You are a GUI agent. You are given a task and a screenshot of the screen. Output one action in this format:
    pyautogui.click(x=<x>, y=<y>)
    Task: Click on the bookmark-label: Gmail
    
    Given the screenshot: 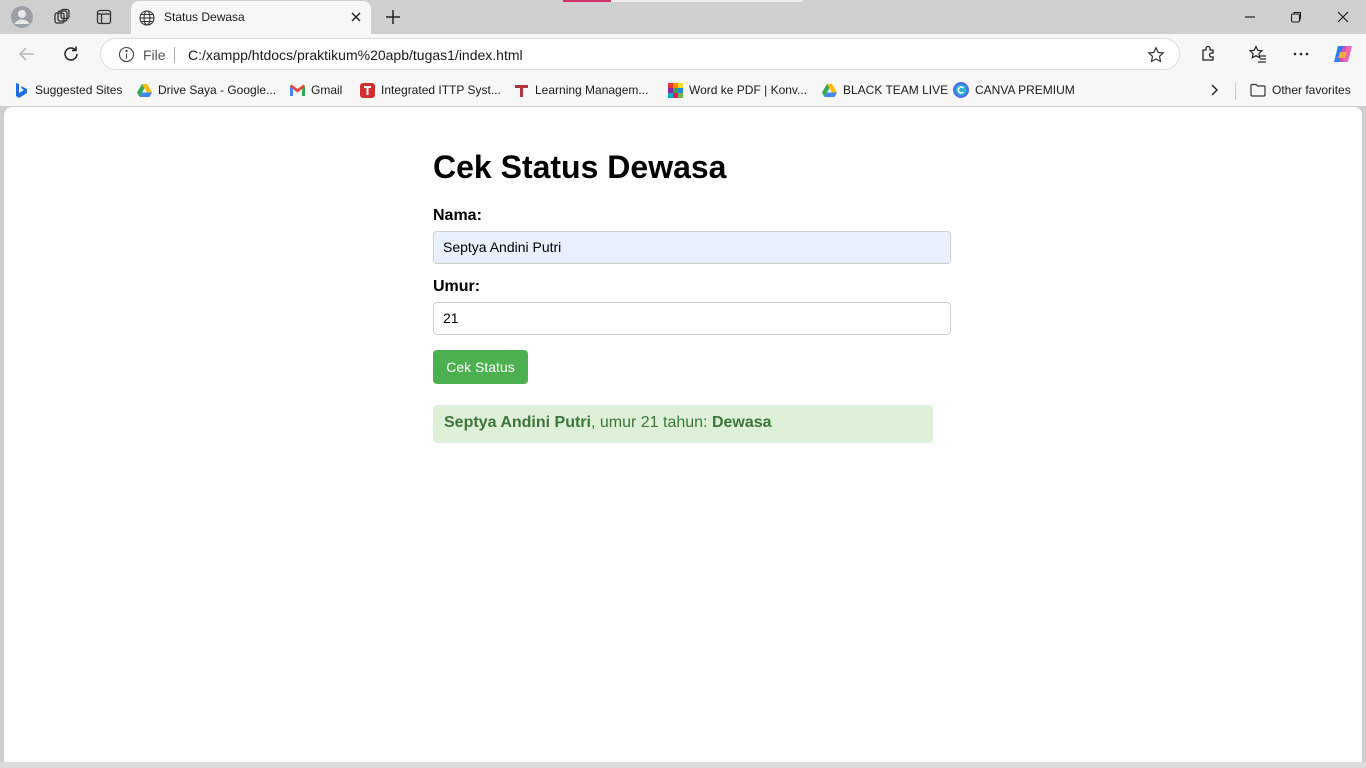 What is the action you would take?
    pyautogui.click(x=327, y=90)
    